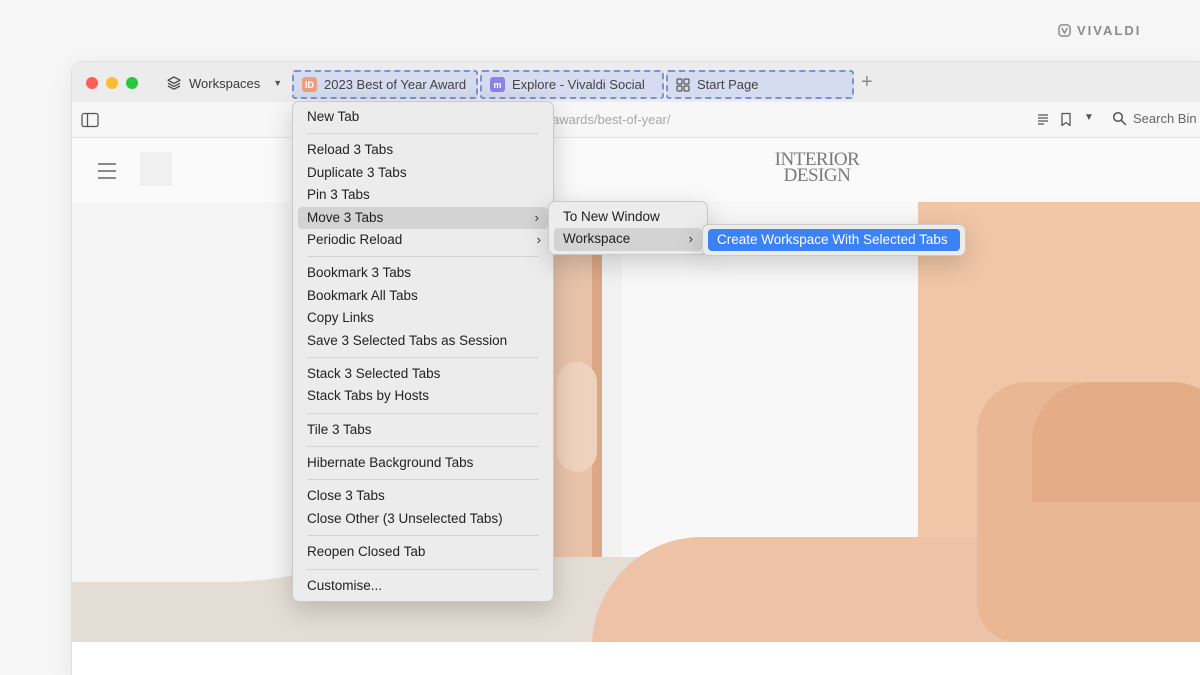 This screenshot has height=675, width=1200. I want to click on close-window-button, so click(92, 83).